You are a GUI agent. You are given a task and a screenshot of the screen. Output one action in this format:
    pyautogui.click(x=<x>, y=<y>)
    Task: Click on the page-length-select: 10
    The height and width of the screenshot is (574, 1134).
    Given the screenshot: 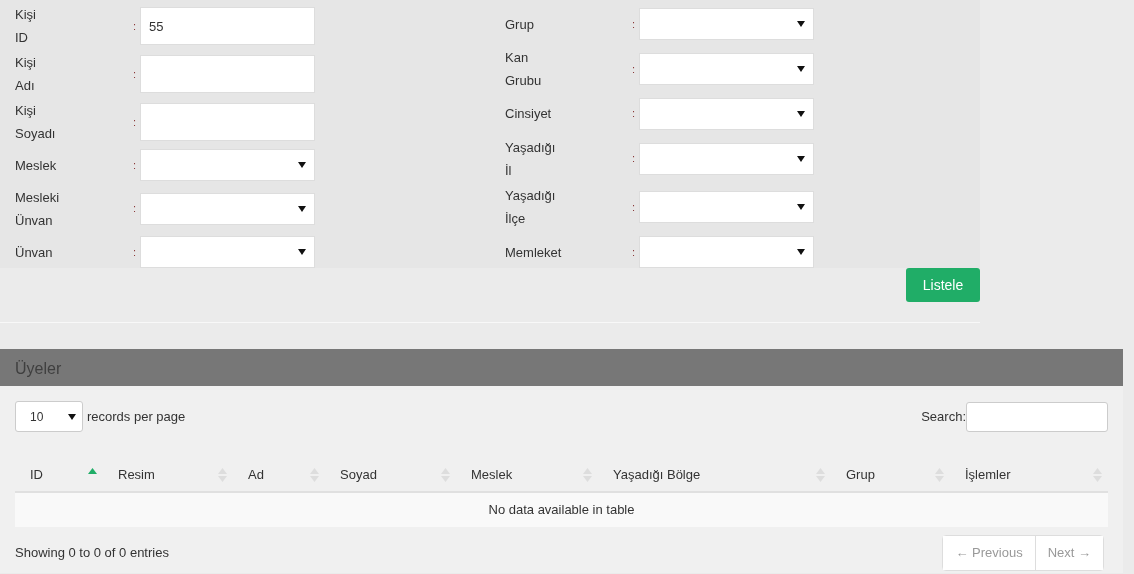 What is the action you would take?
    pyautogui.click(x=49, y=416)
    